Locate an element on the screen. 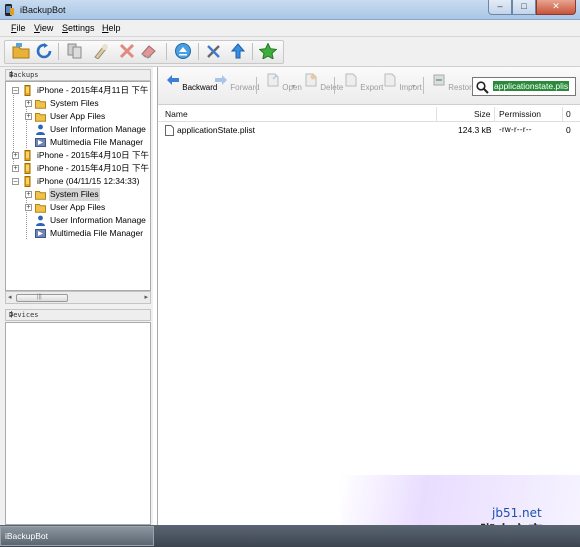 This screenshot has height=547, width=580. table-header: Name Size Permission 0 is located at coordinates (369, 114).